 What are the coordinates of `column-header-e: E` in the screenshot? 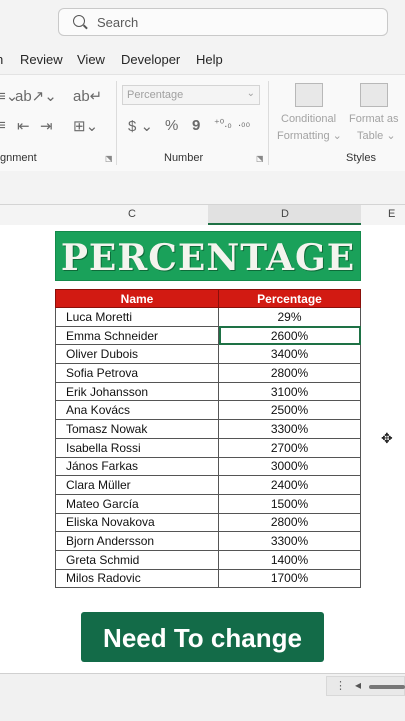 It's located at (391, 214).